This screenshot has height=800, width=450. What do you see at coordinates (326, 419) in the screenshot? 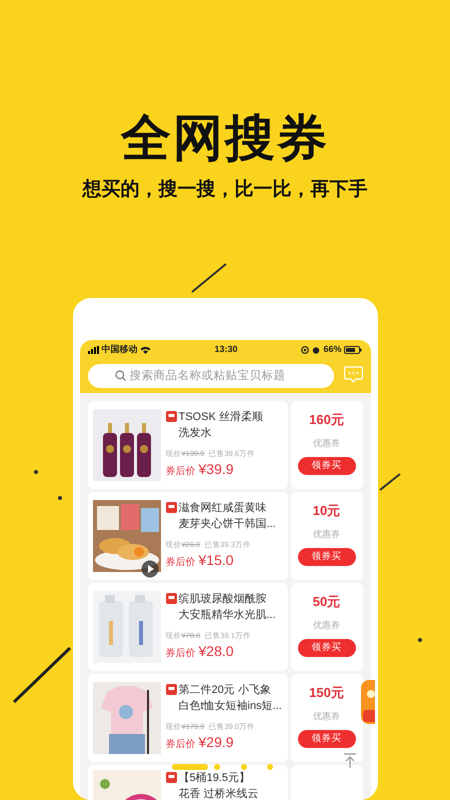
I see `coupon-amount: 160元` at bounding box center [326, 419].